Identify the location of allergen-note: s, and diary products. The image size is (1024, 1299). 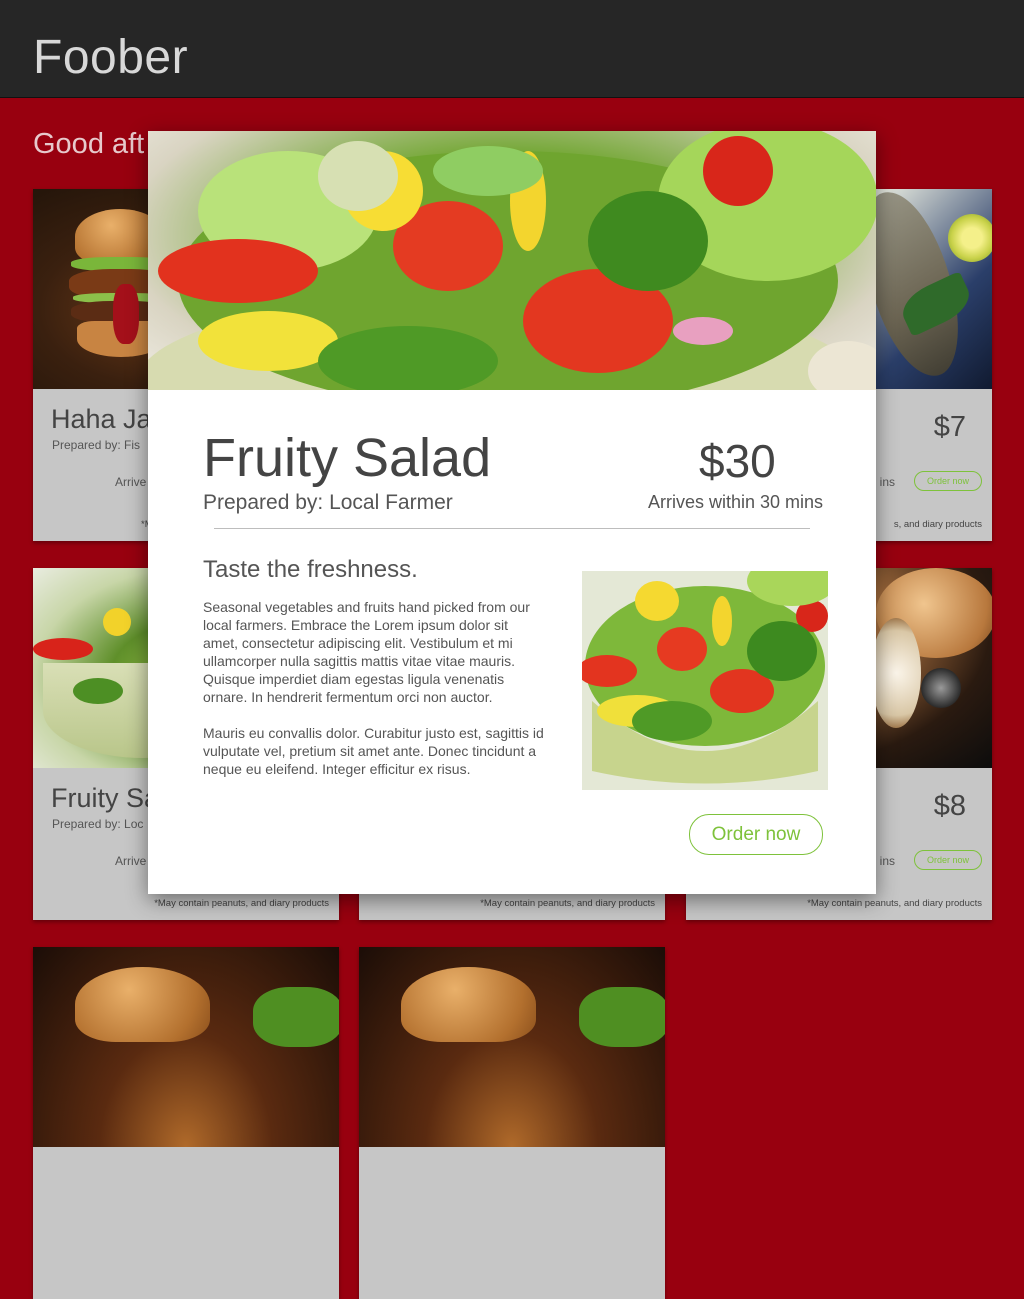
(937, 524).